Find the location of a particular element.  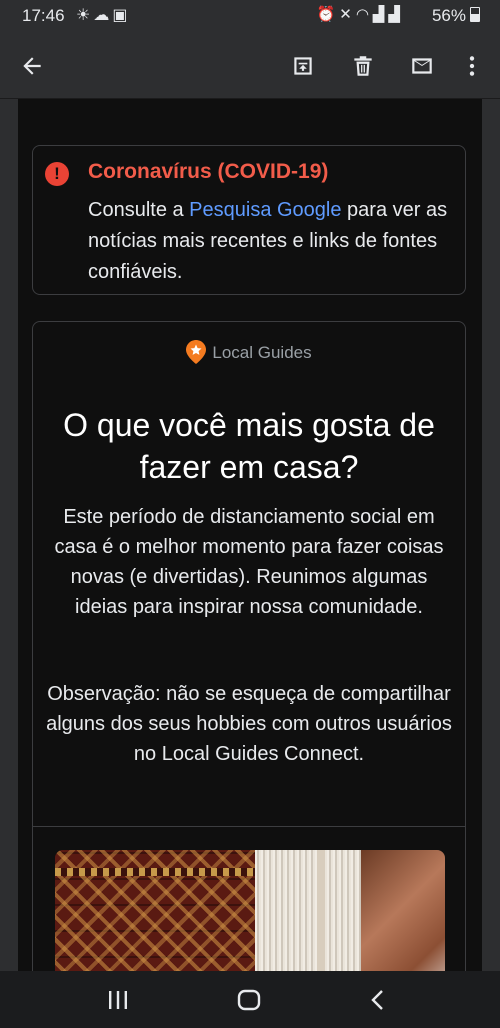

status-left-icons: ☀☁▣ is located at coordinates (103, 15).